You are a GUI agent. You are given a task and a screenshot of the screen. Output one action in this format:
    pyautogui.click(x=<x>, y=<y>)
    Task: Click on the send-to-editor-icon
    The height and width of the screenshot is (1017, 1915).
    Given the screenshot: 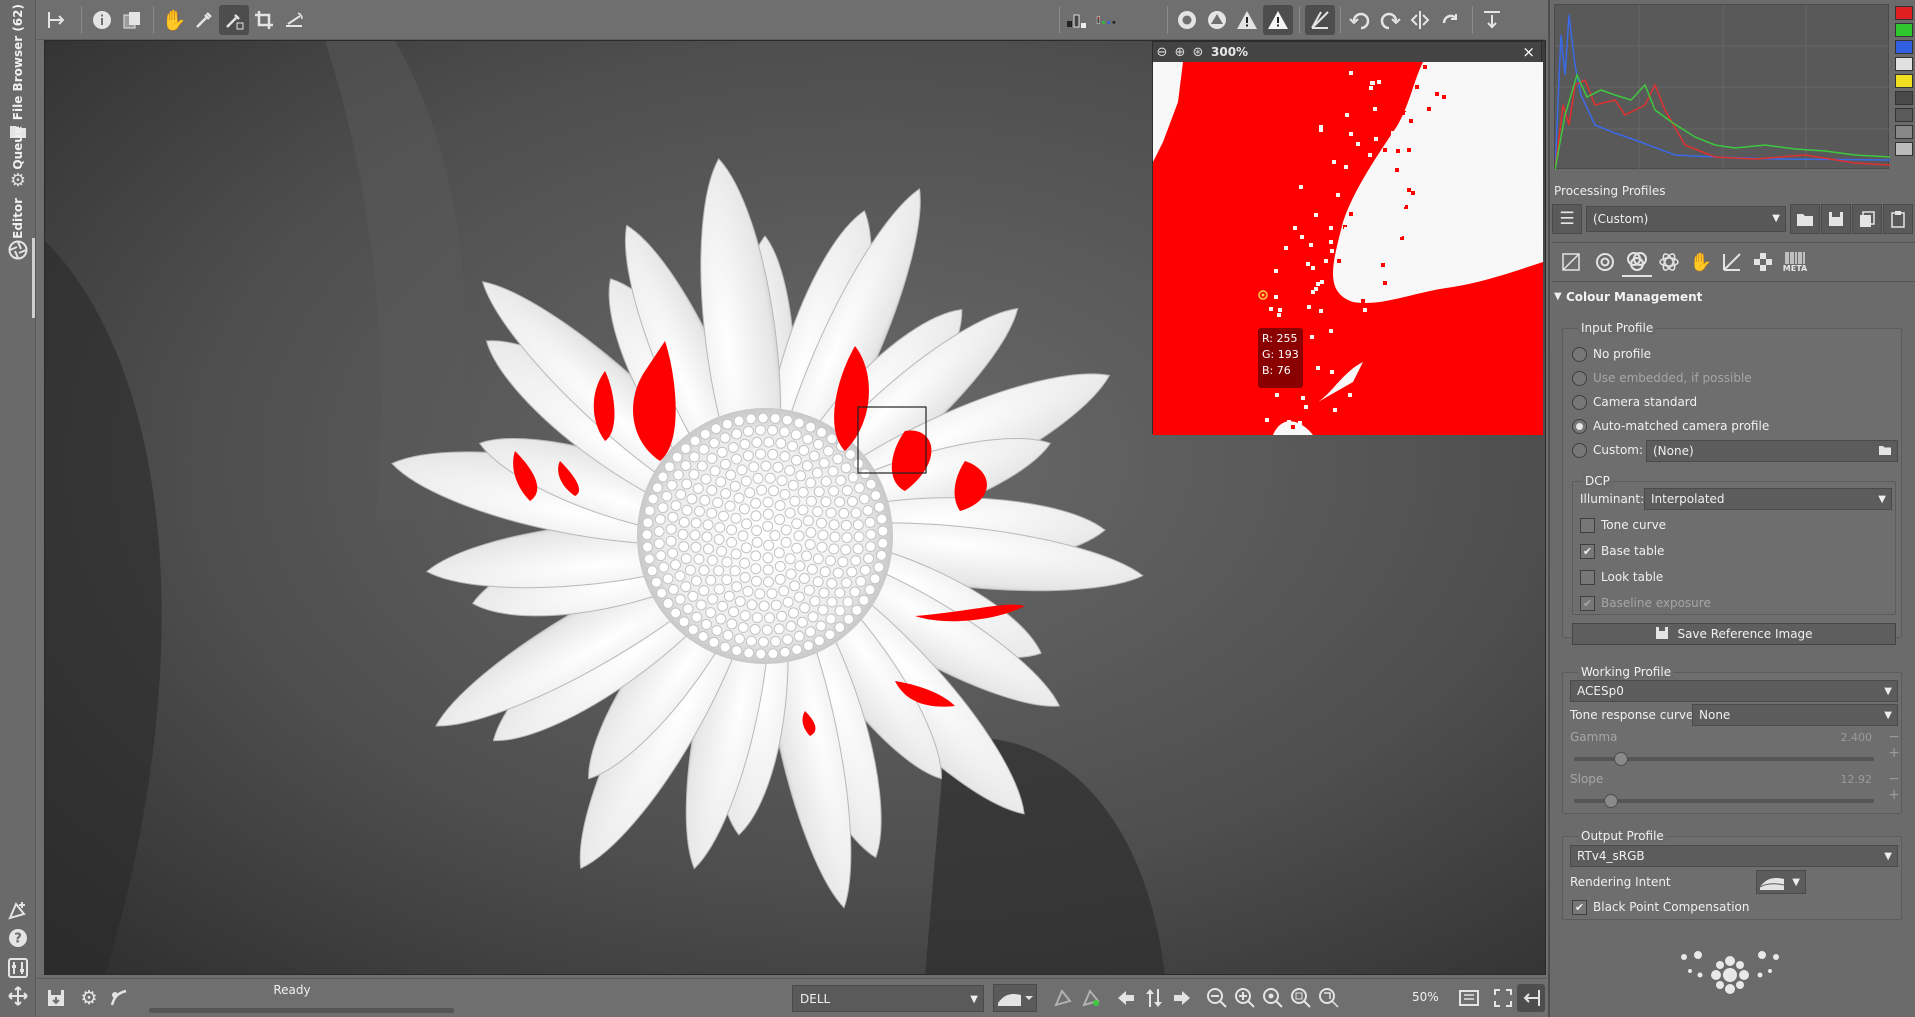 What is the action you would take?
    pyautogui.click(x=18, y=910)
    